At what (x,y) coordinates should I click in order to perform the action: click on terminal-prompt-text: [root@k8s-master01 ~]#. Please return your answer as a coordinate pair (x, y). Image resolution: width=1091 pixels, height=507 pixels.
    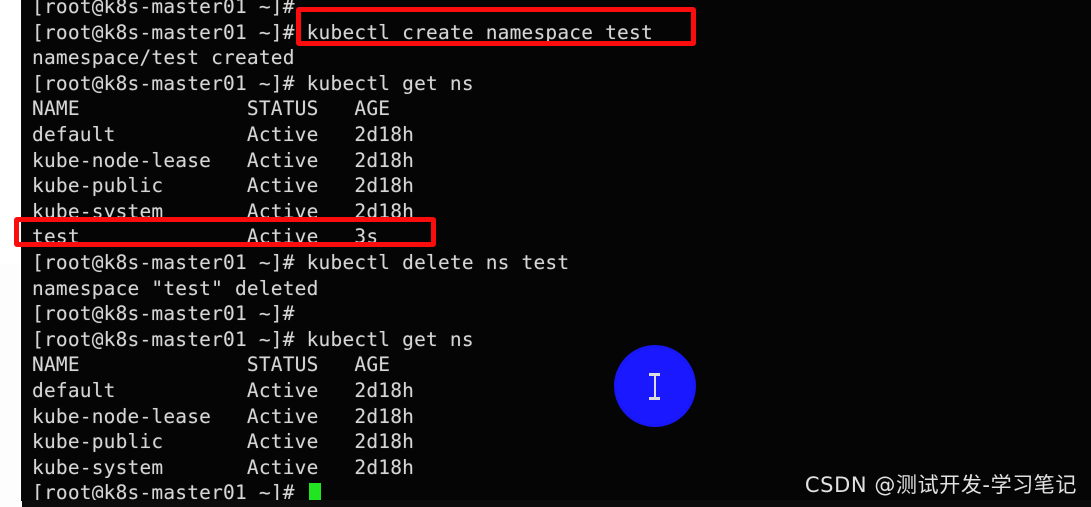
    Looking at the image, I should click on (169, 490).